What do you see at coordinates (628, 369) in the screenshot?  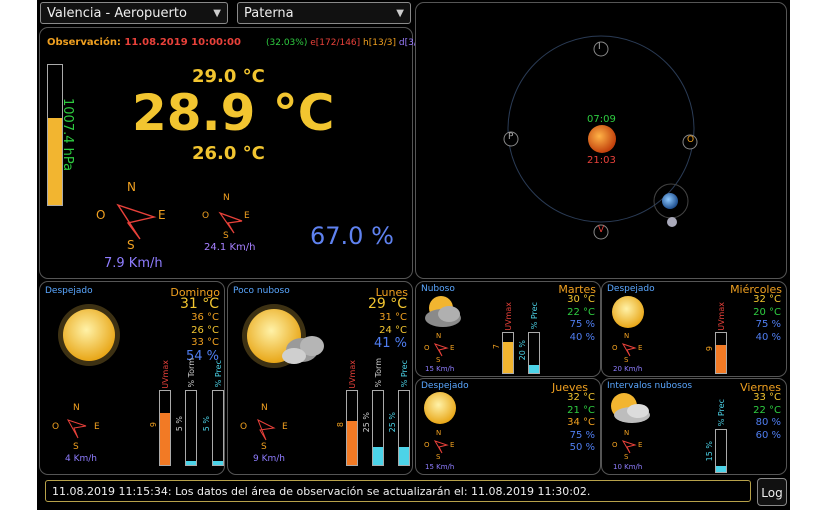 I see `forecast-wind-speed: 20 Km/h` at bounding box center [628, 369].